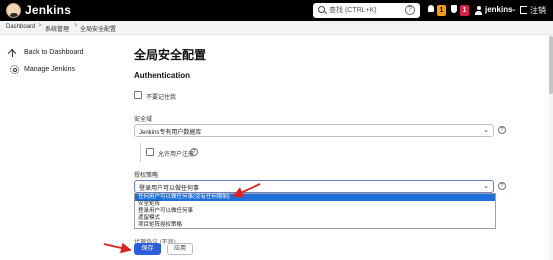 Image resolution: width=553 pixels, height=260 pixels. Describe the element at coordinates (14, 69) in the screenshot. I see `gear-icon` at that location.